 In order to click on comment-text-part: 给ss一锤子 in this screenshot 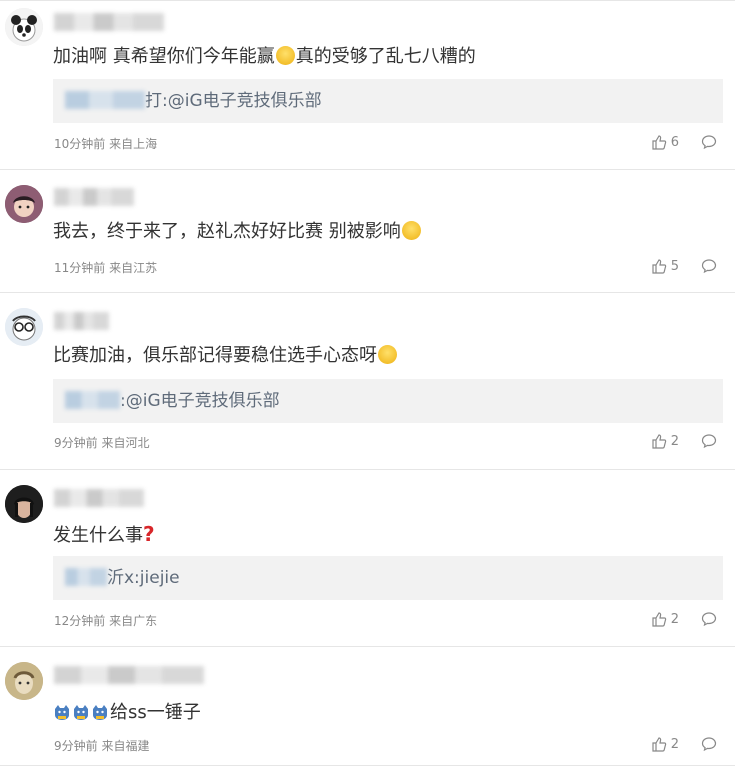, I will do `click(155, 712)`.